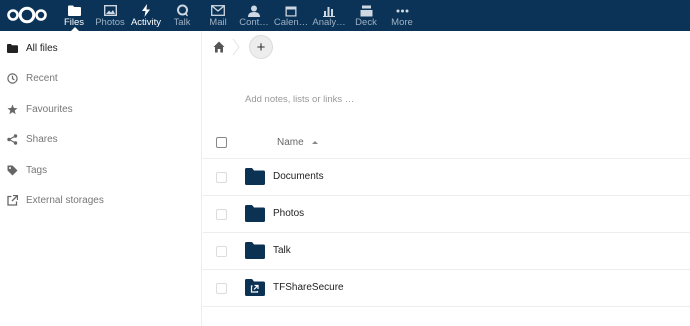  Describe the element at coordinates (182, 22) in the screenshot. I see `app-label: Talk` at that location.